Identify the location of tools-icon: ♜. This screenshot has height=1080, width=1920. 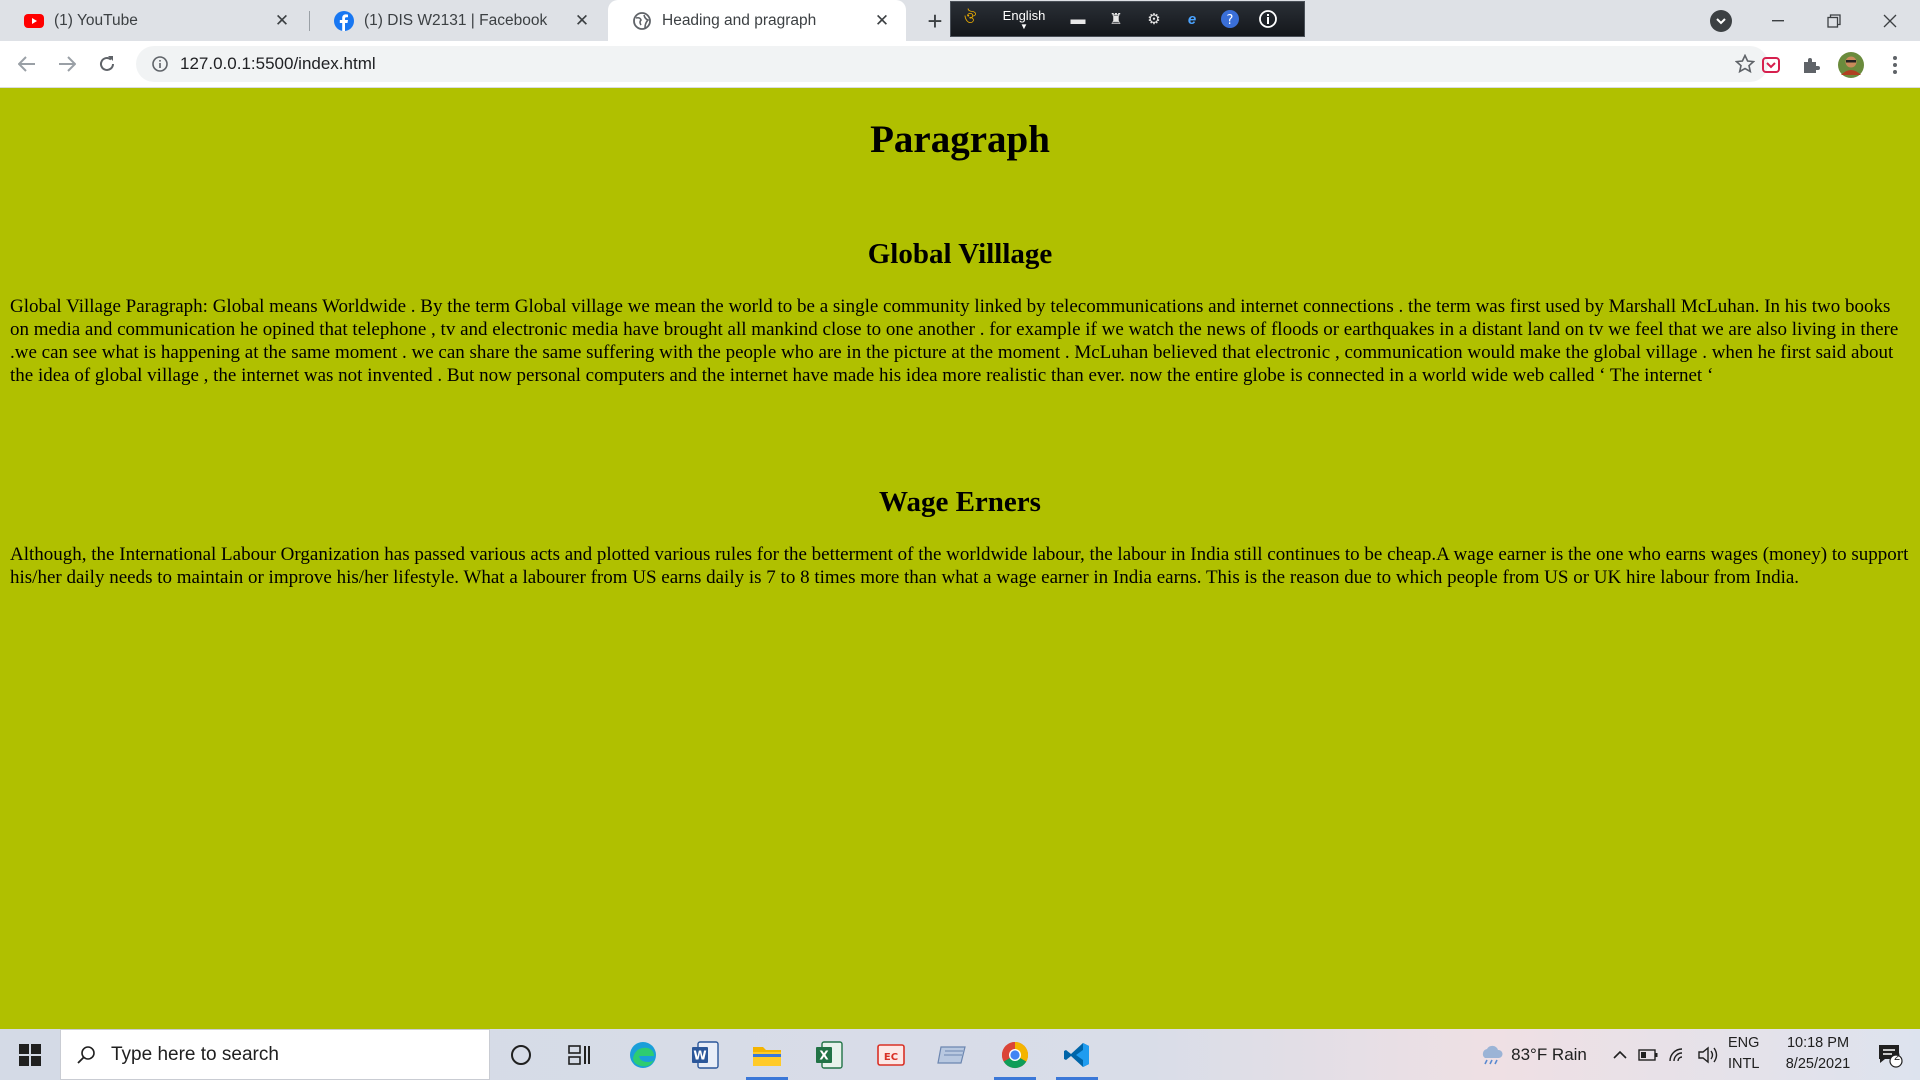
(1116, 19).